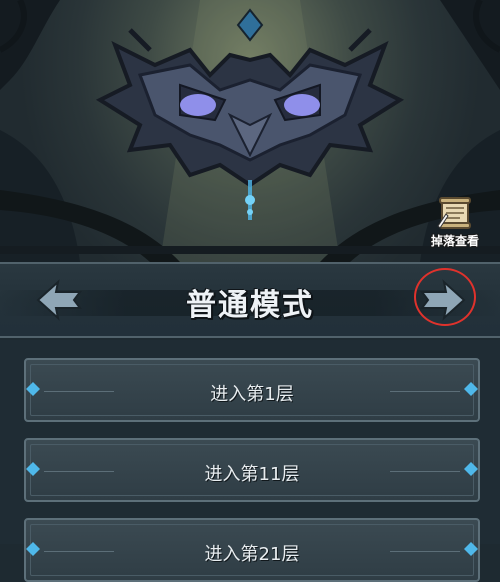 This screenshot has height=582, width=500. I want to click on scroll-icon, so click(454, 213).